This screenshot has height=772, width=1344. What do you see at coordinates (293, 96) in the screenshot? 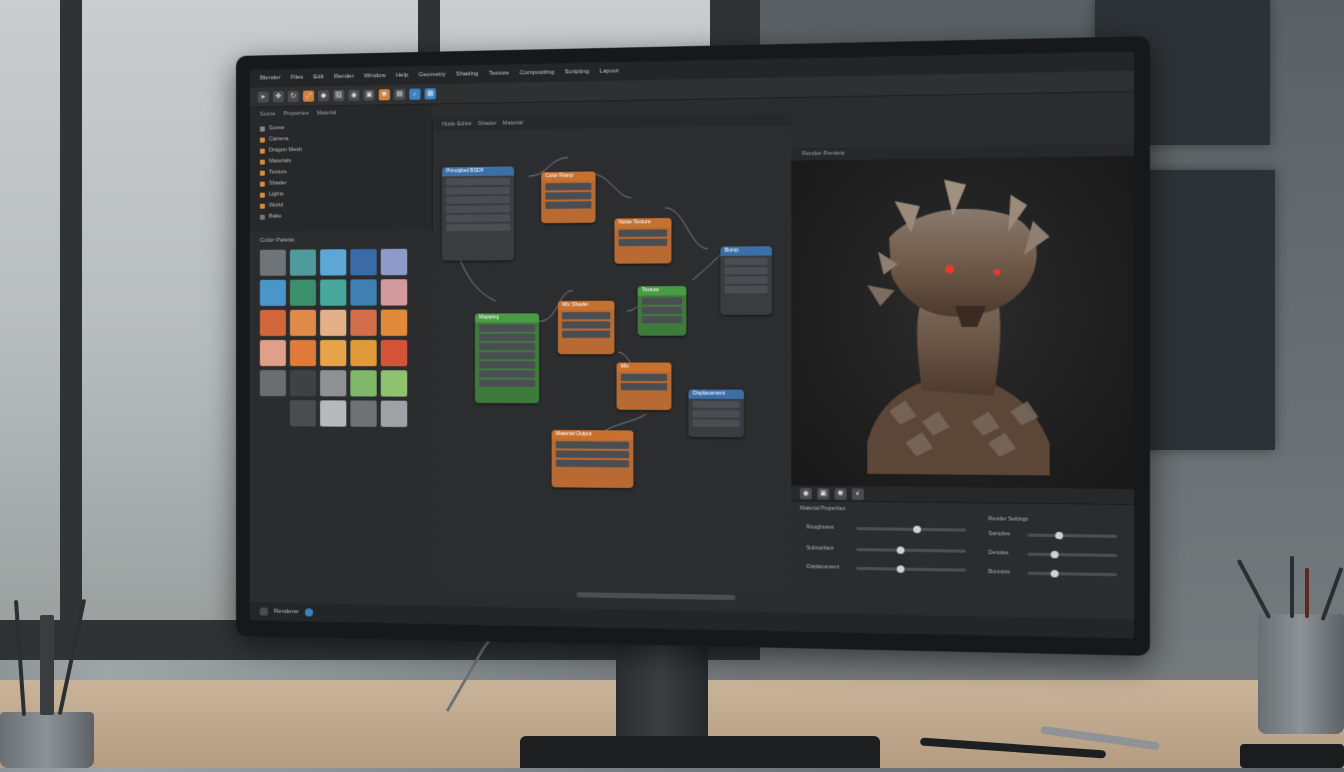
I see `rotate-icon: ↻` at bounding box center [293, 96].